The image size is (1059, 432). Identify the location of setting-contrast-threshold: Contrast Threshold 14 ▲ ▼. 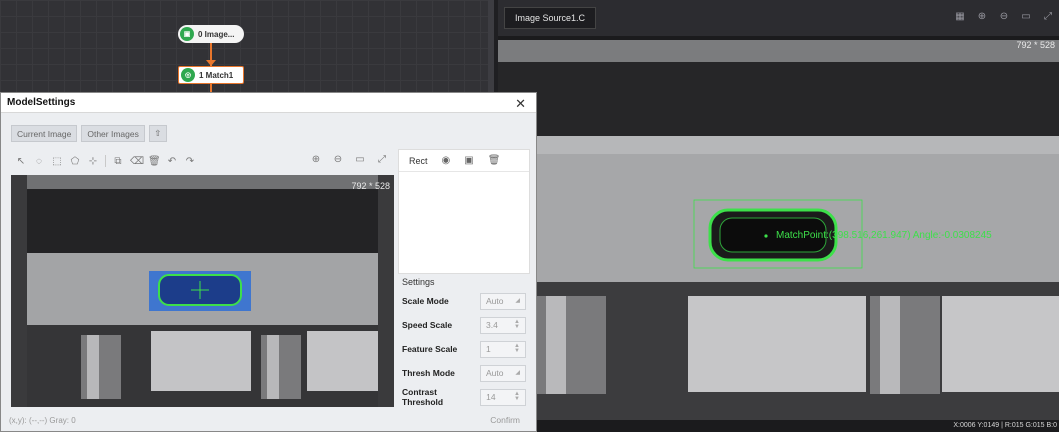
(464, 397).